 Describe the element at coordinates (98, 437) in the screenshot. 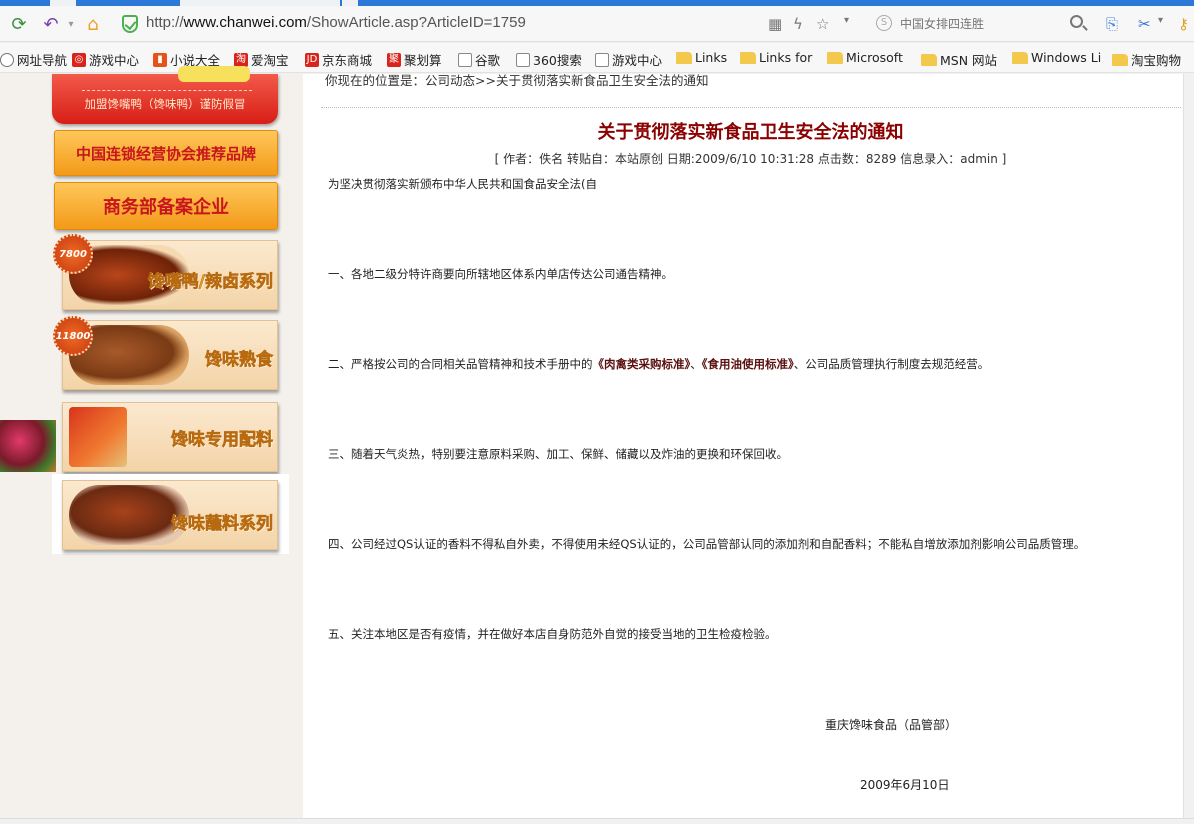

I see `seasoning-bag-image` at that location.